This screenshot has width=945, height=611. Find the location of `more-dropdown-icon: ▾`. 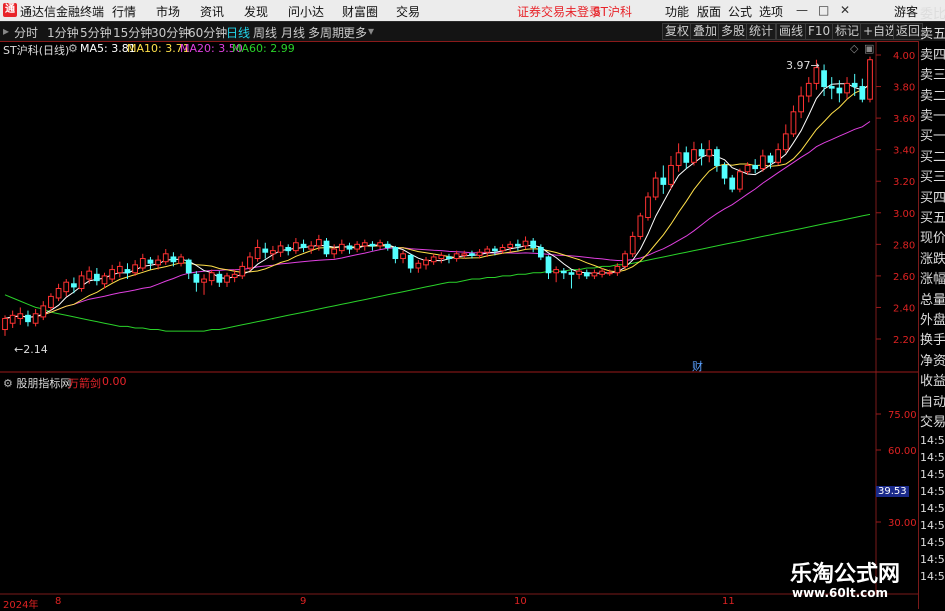

more-dropdown-icon: ▾ is located at coordinates (371, 31).